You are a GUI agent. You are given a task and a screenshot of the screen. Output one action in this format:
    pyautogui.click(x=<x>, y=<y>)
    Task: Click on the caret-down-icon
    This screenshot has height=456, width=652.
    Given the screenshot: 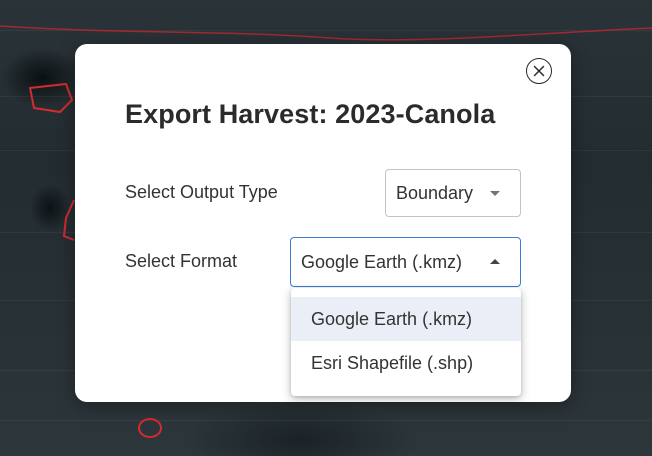 What is the action you would take?
    pyautogui.click(x=495, y=193)
    